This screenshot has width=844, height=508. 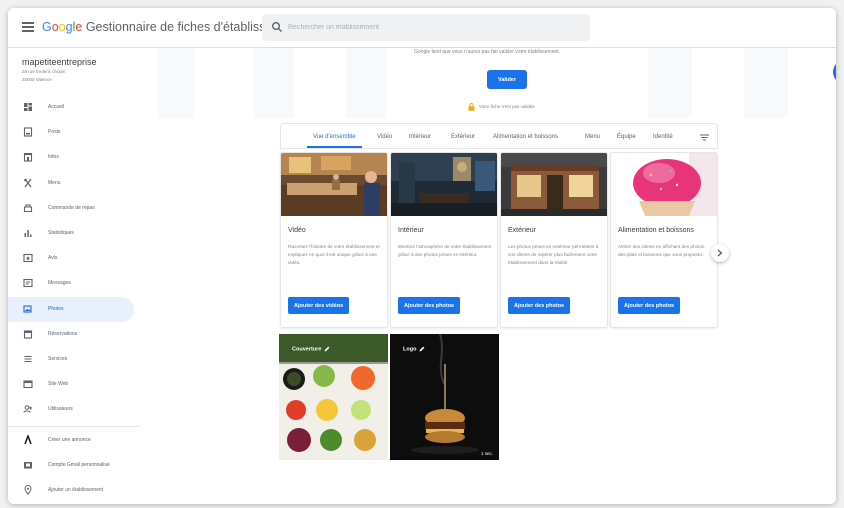 I want to click on statistics-icon, so click(x=28, y=233).